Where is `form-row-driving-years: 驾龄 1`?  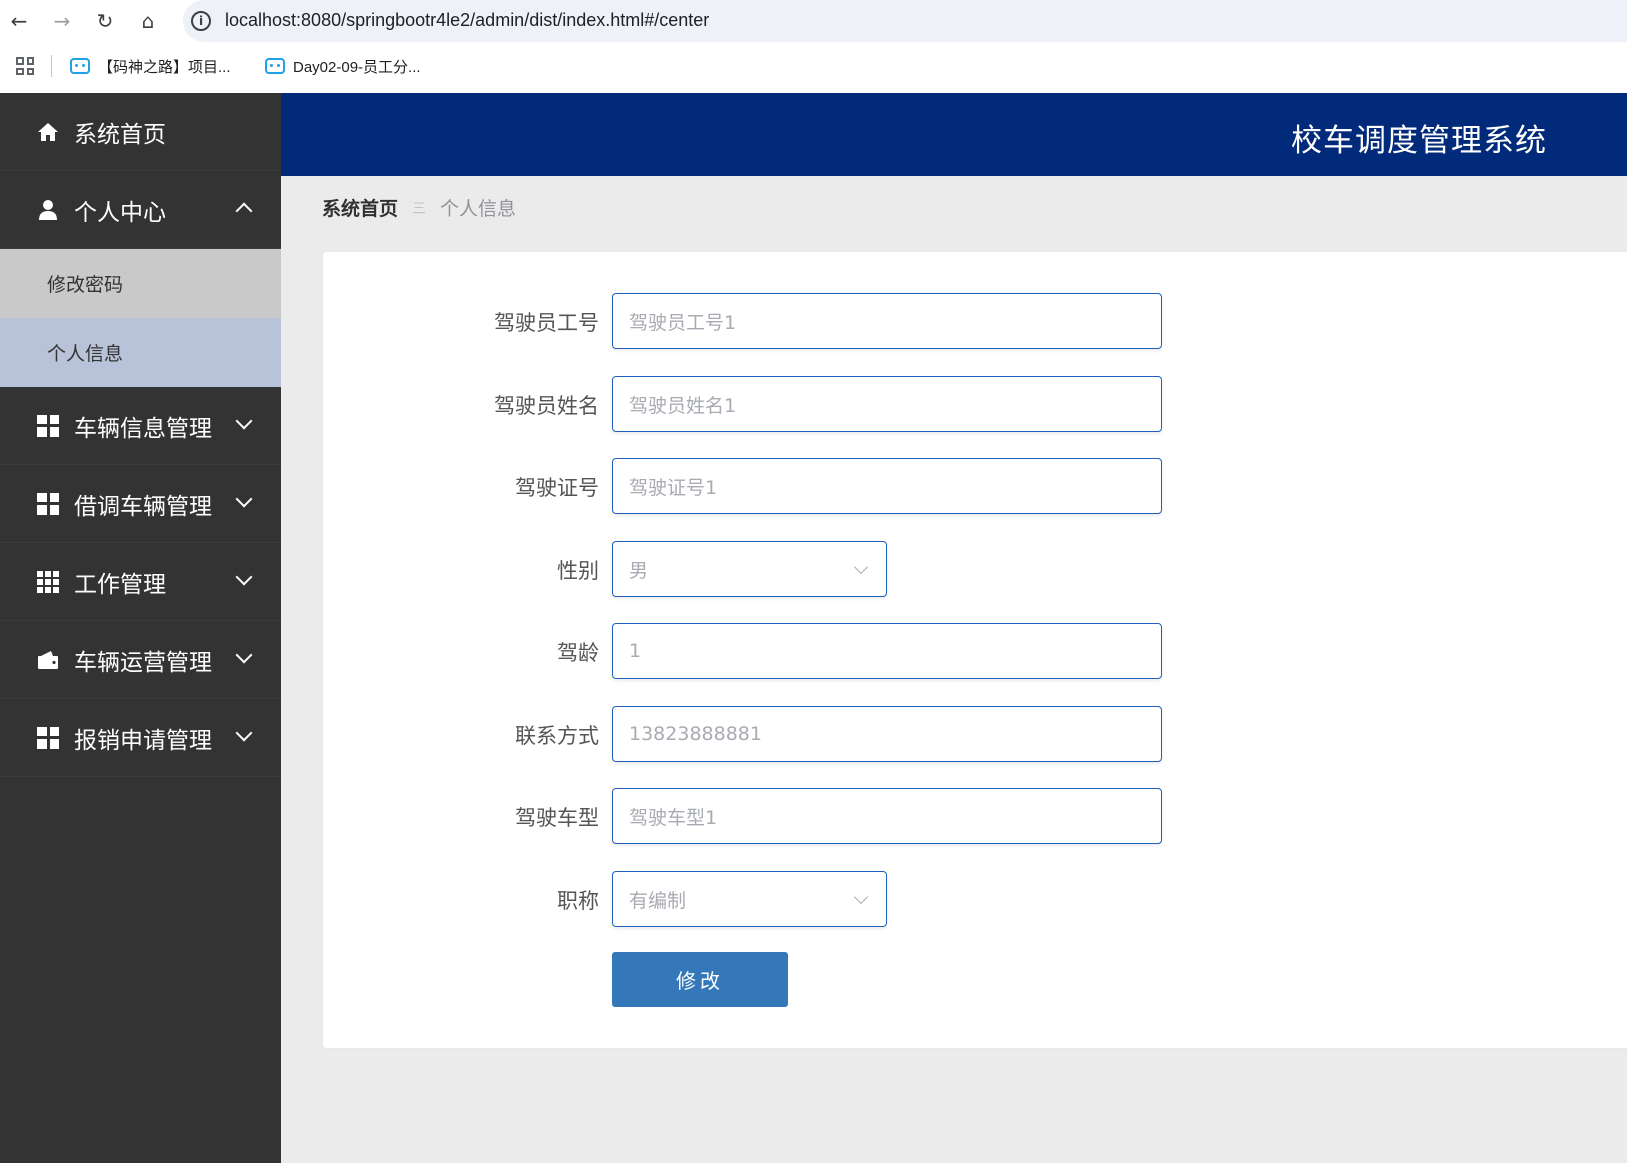 form-row-driving-years: 驾龄 1 is located at coordinates (773, 651).